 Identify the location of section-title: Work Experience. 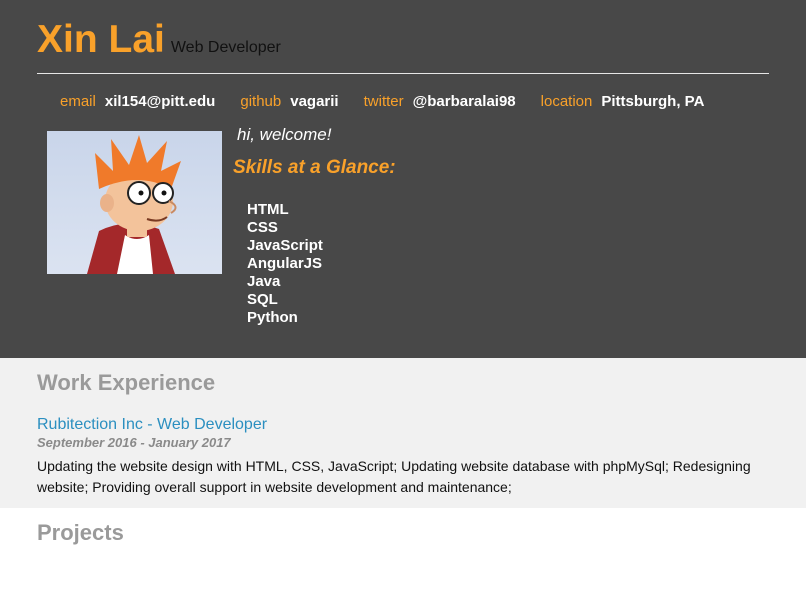
(126, 382).